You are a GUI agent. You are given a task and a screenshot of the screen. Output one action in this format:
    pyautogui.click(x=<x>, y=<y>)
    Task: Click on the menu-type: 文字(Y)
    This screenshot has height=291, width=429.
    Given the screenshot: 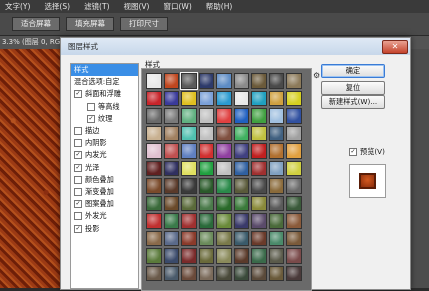 What is the action you would take?
    pyautogui.click(x=17, y=6)
    